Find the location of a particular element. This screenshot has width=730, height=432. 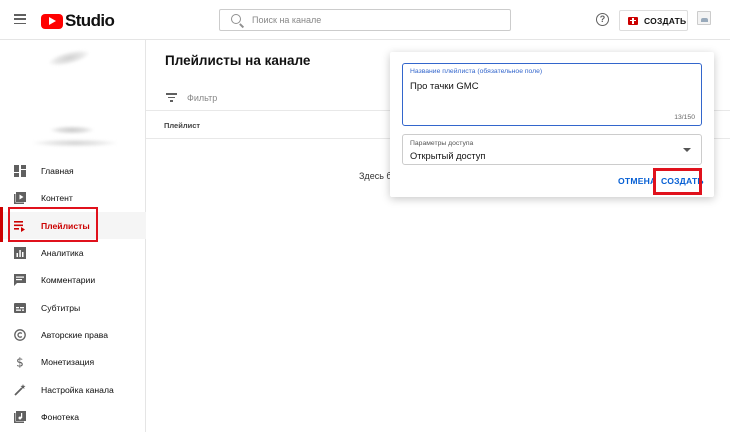

studio-logo: Studio is located at coordinates (78, 21).